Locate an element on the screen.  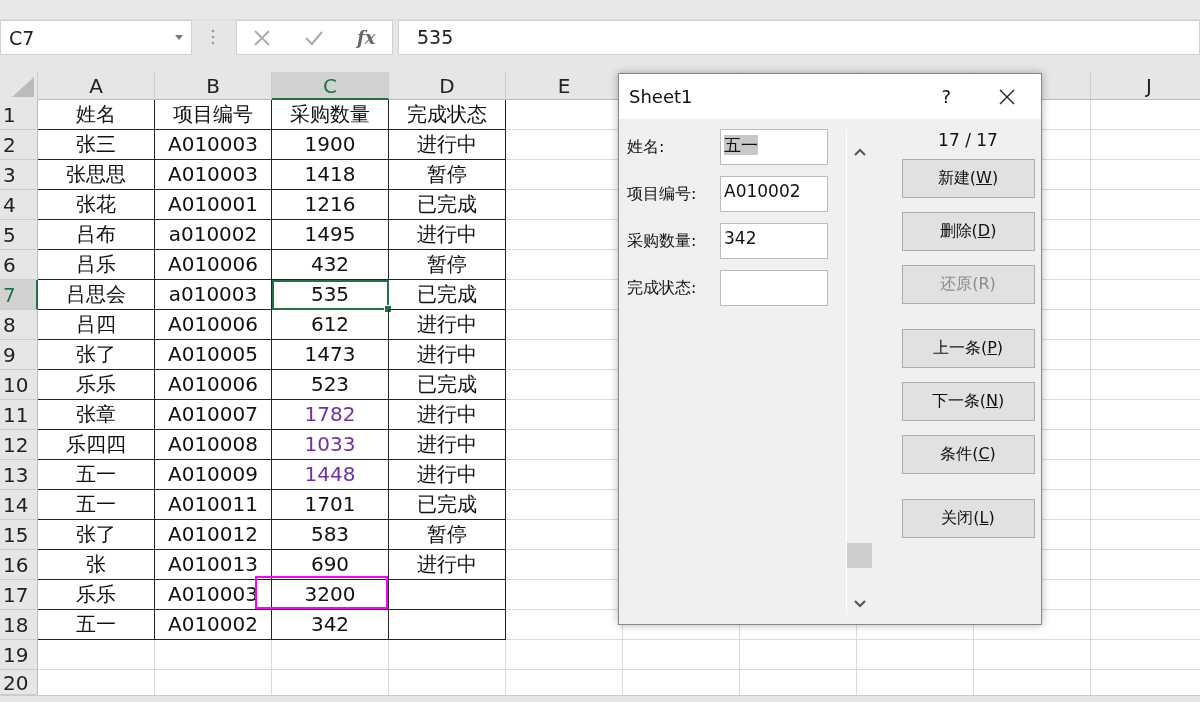
check-icon is located at coordinates (314, 37).